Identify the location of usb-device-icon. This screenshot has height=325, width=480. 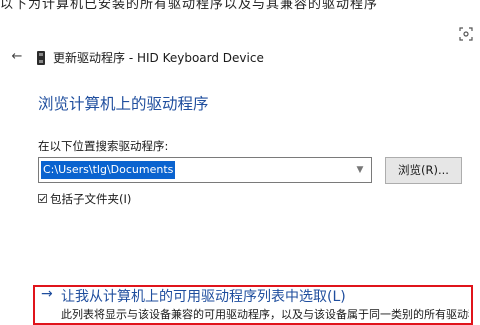
(41, 57).